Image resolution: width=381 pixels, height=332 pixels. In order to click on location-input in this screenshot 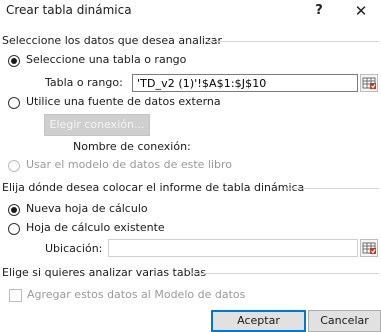, I will do `click(233, 248)`.